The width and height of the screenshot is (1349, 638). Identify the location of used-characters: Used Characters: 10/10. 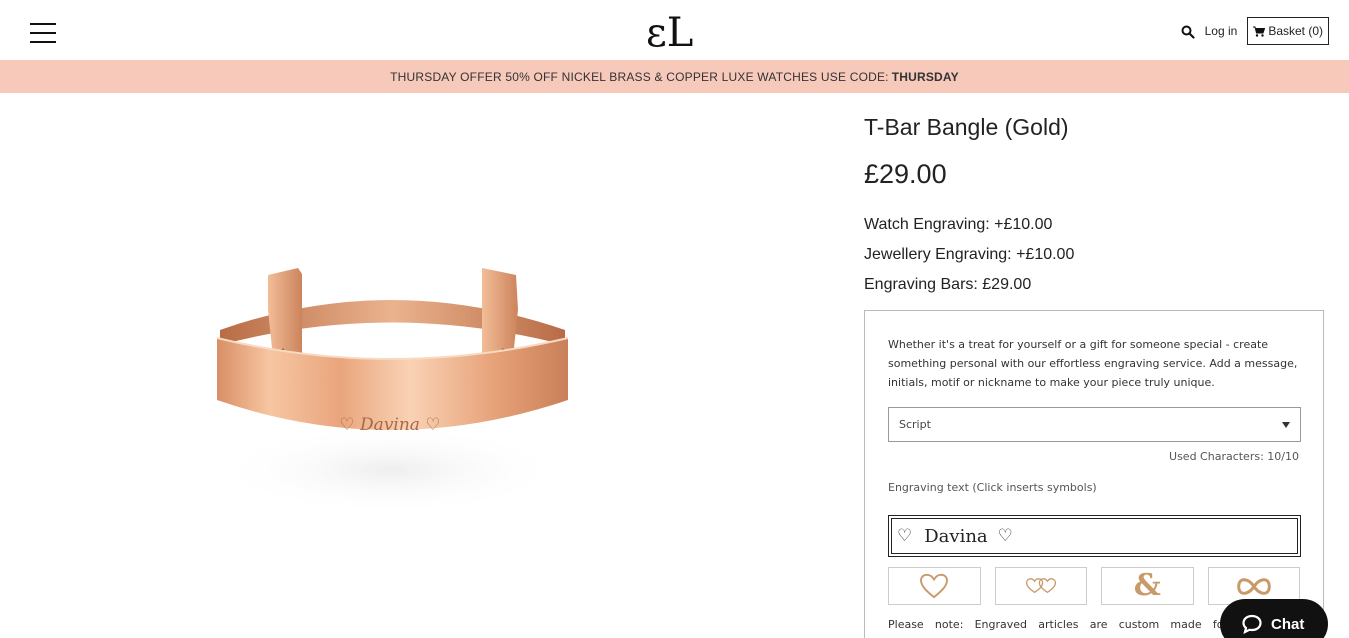
(1234, 456).